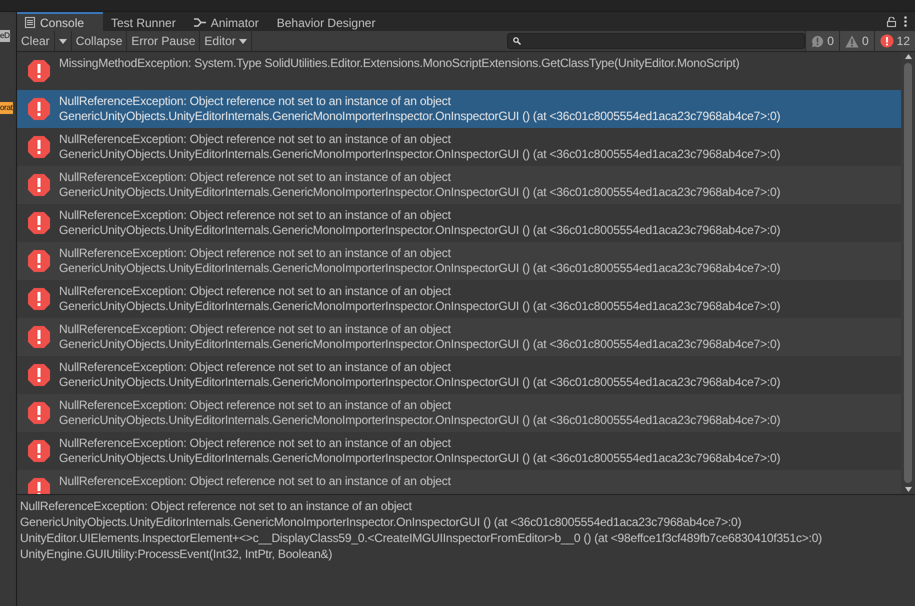 The height and width of the screenshot is (606, 915). Describe the element at coordinates (60, 21) in the screenshot. I see `panel-tab: Console` at that location.